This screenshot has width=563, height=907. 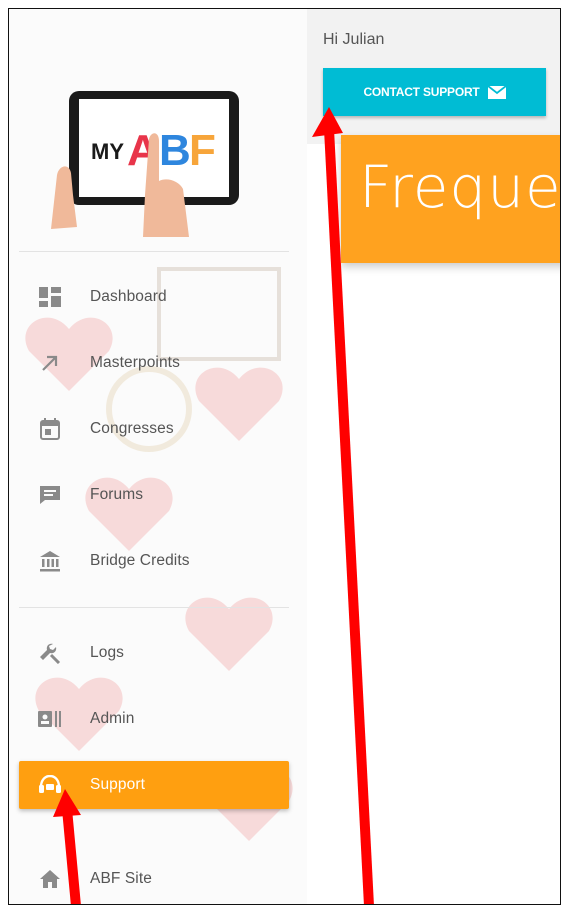 What do you see at coordinates (50, 719) in the screenshot?
I see `admin-id-icon` at bounding box center [50, 719].